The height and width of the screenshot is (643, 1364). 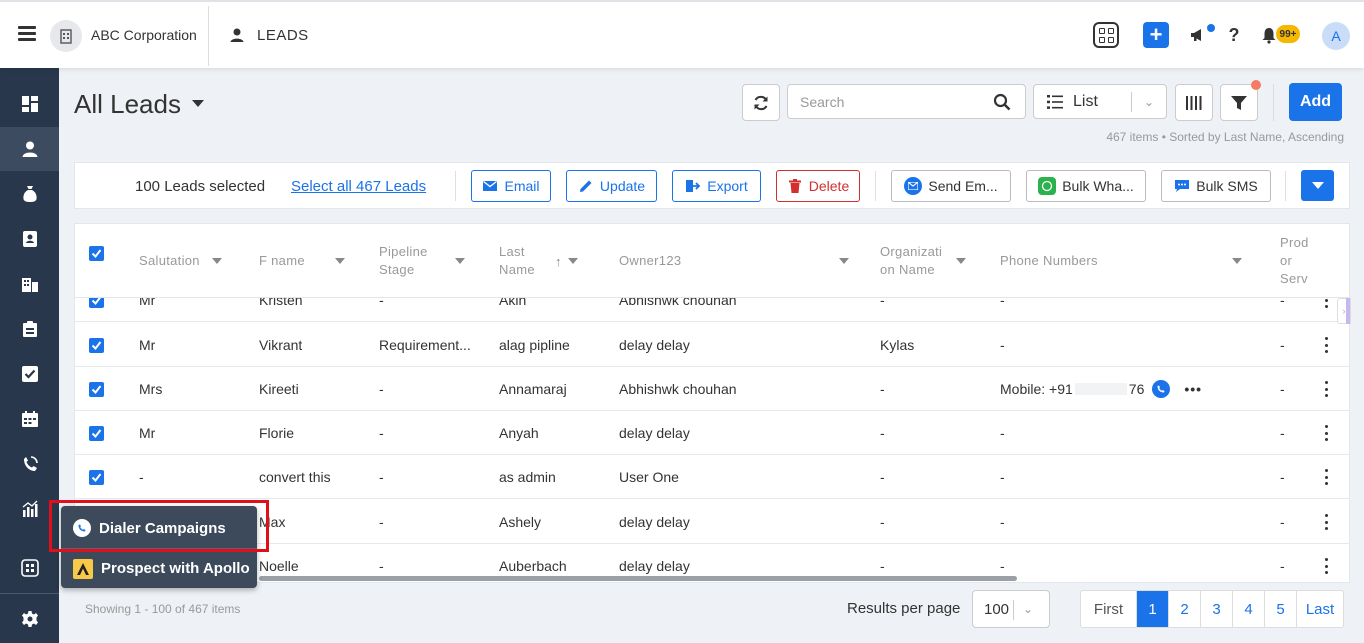 I want to click on caret-down-icon, so click(x=1317, y=185).